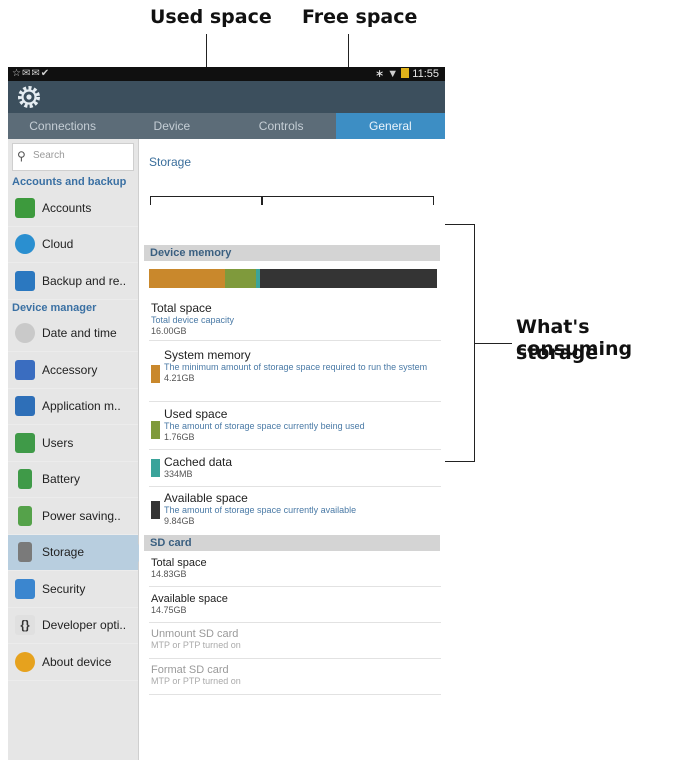 Image resolution: width=694 pixels, height=760 pixels. I want to click on search-input: ⚲ Search, so click(73, 157).